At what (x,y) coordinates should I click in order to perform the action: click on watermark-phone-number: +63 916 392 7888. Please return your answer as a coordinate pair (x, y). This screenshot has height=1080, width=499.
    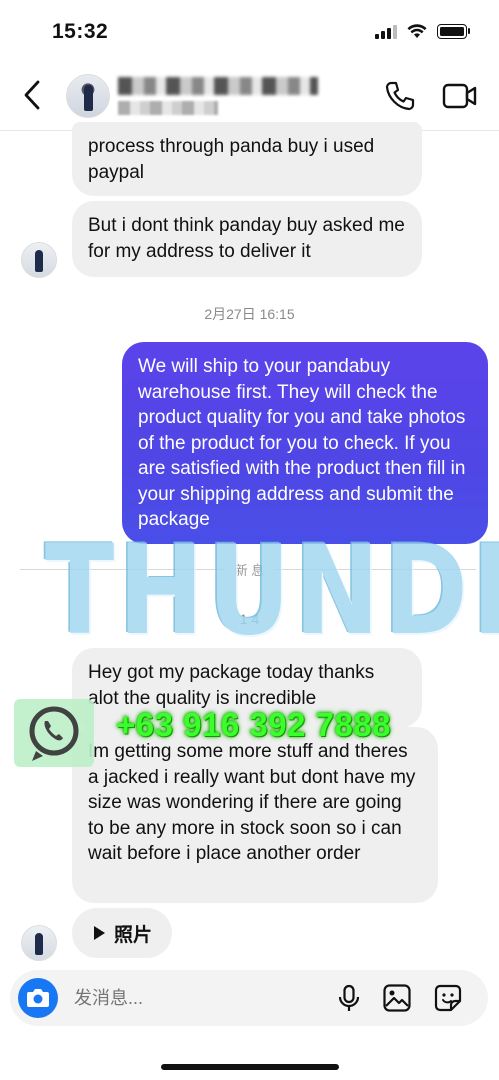
    Looking at the image, I should click on (254, 724).